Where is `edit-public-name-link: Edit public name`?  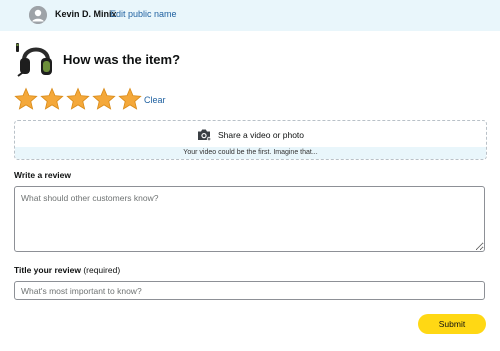 edit-public-name-link: Edit public name is located at coordinates (143, 14).